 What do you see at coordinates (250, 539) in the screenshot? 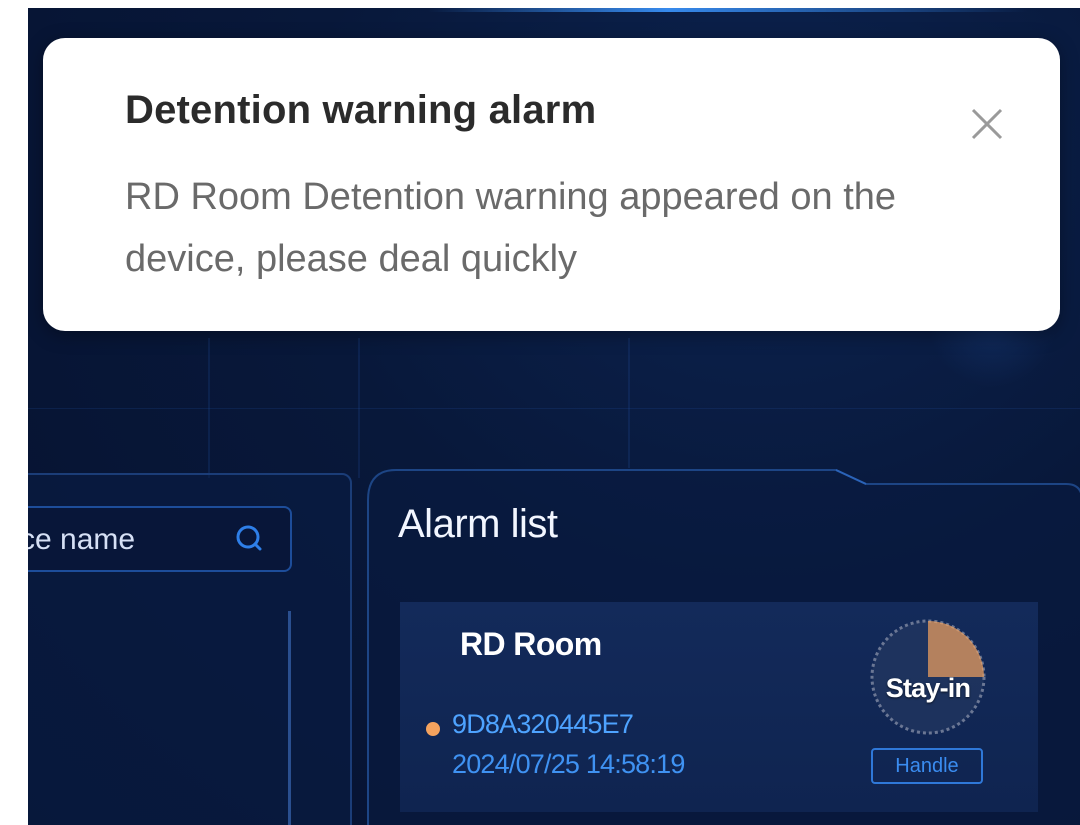
I see `search-icon` at bounding box center [250, 539].